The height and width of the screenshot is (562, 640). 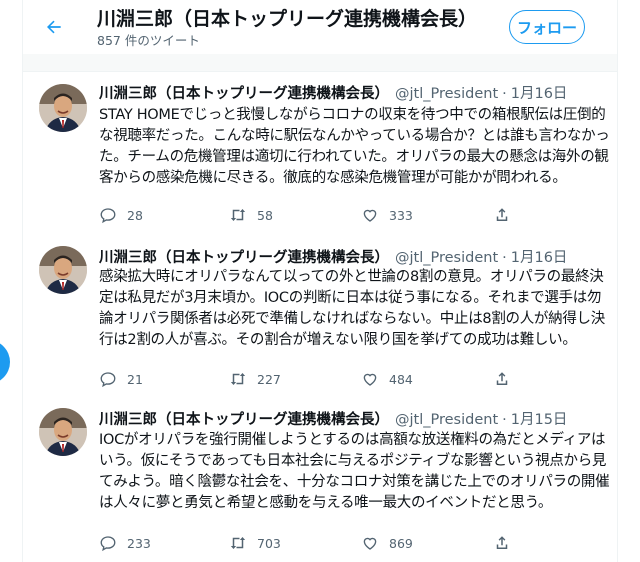 What do you see at coordinates (269, 543) in the screenshot?
I see `retweet-count: 703` at bounding box center [269, 543].